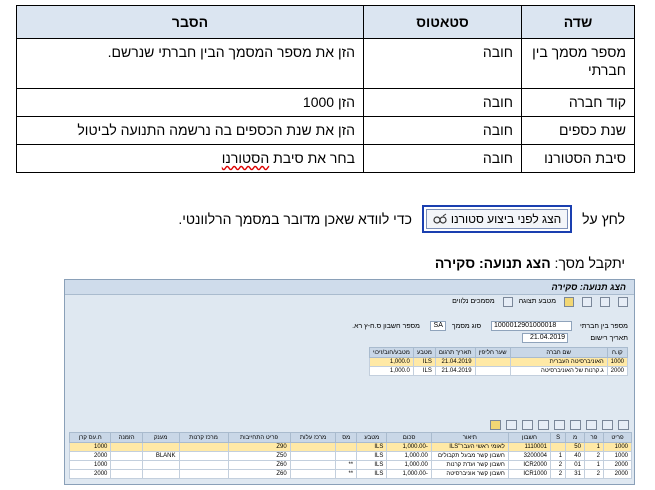  I want to click on cell: 1,000.0, so click(391, 371).